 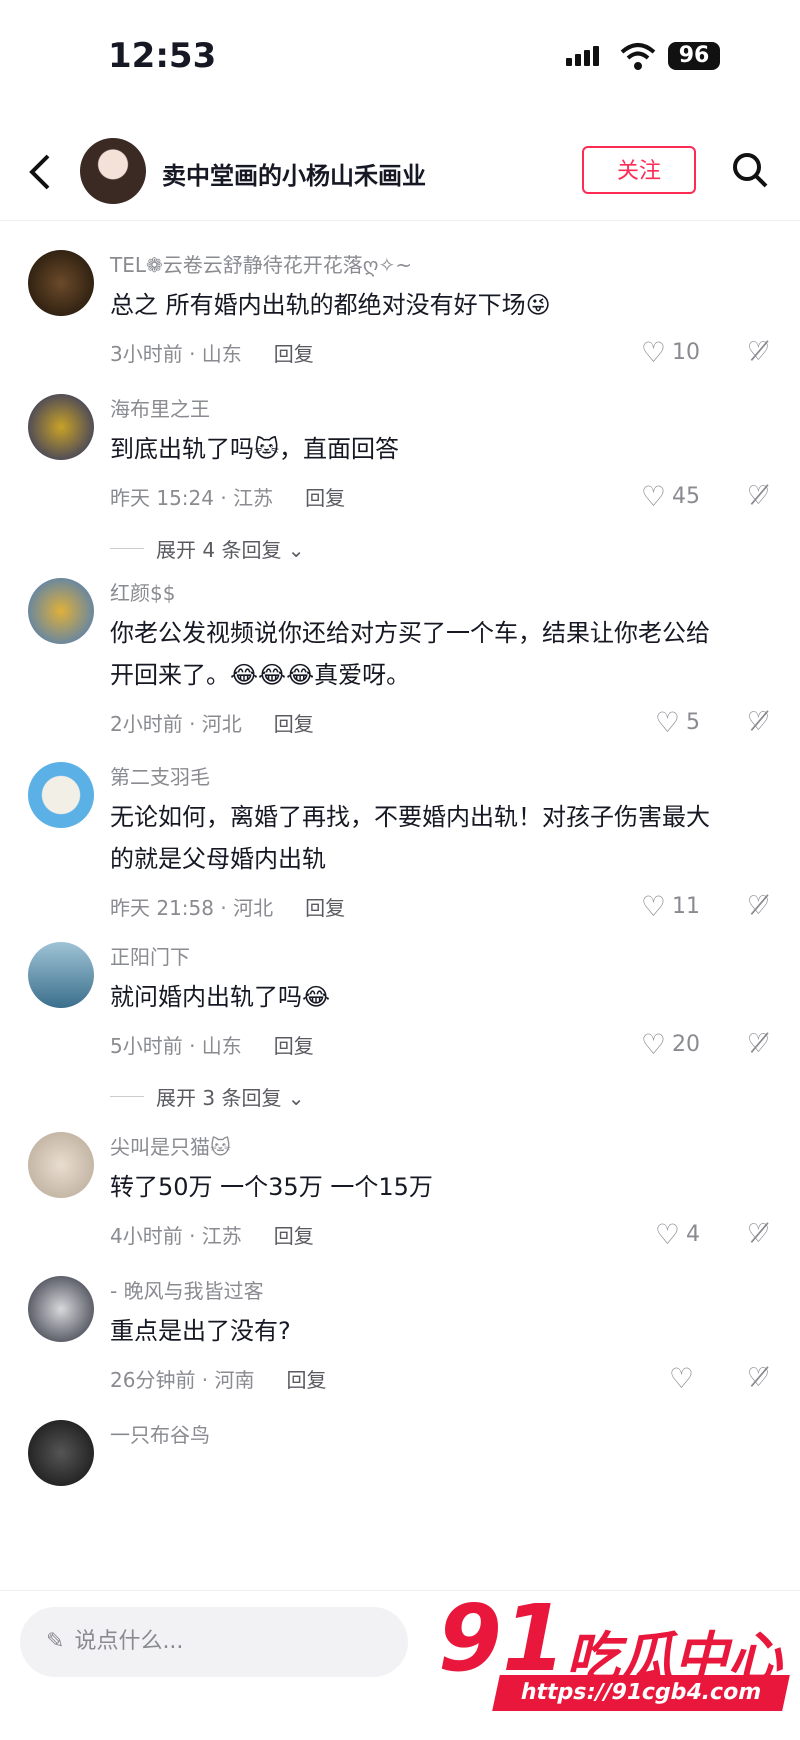 What do you see at coordinates (641, 1693) in the screenshot?
I see `watermark-url: https://91cgb4.com` at bounding box center [641, 1693].